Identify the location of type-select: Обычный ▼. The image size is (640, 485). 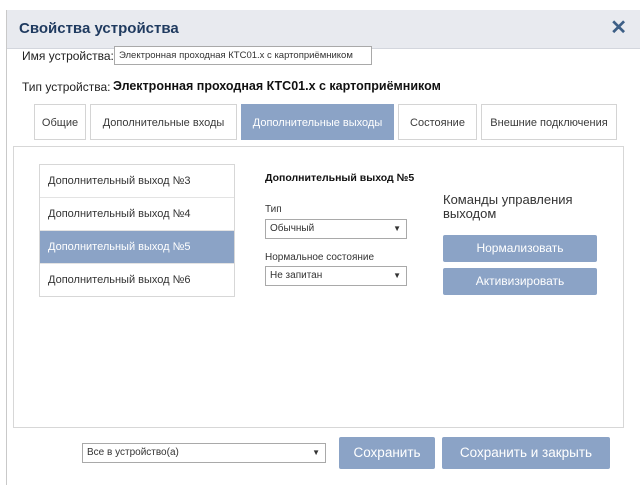
(336, 229).